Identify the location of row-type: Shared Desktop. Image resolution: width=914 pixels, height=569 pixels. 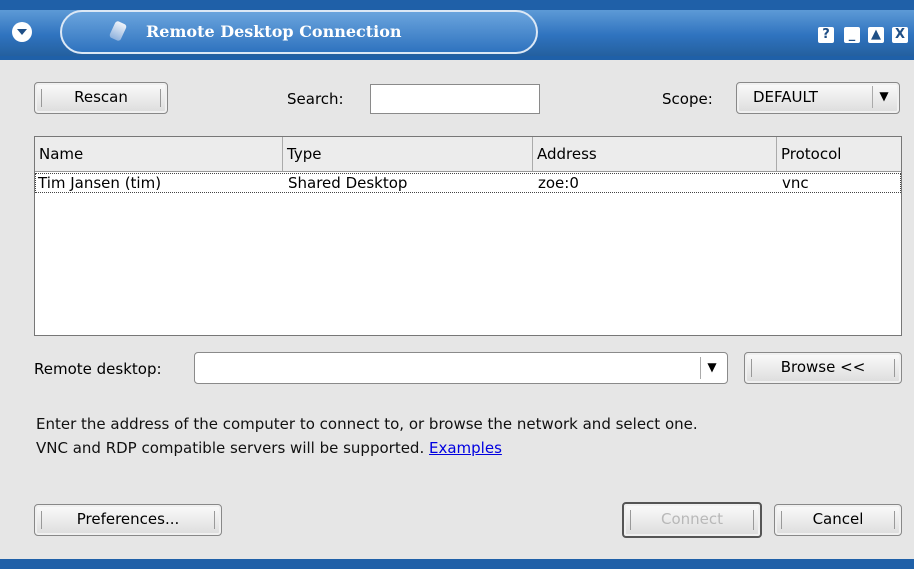
(348, 183).